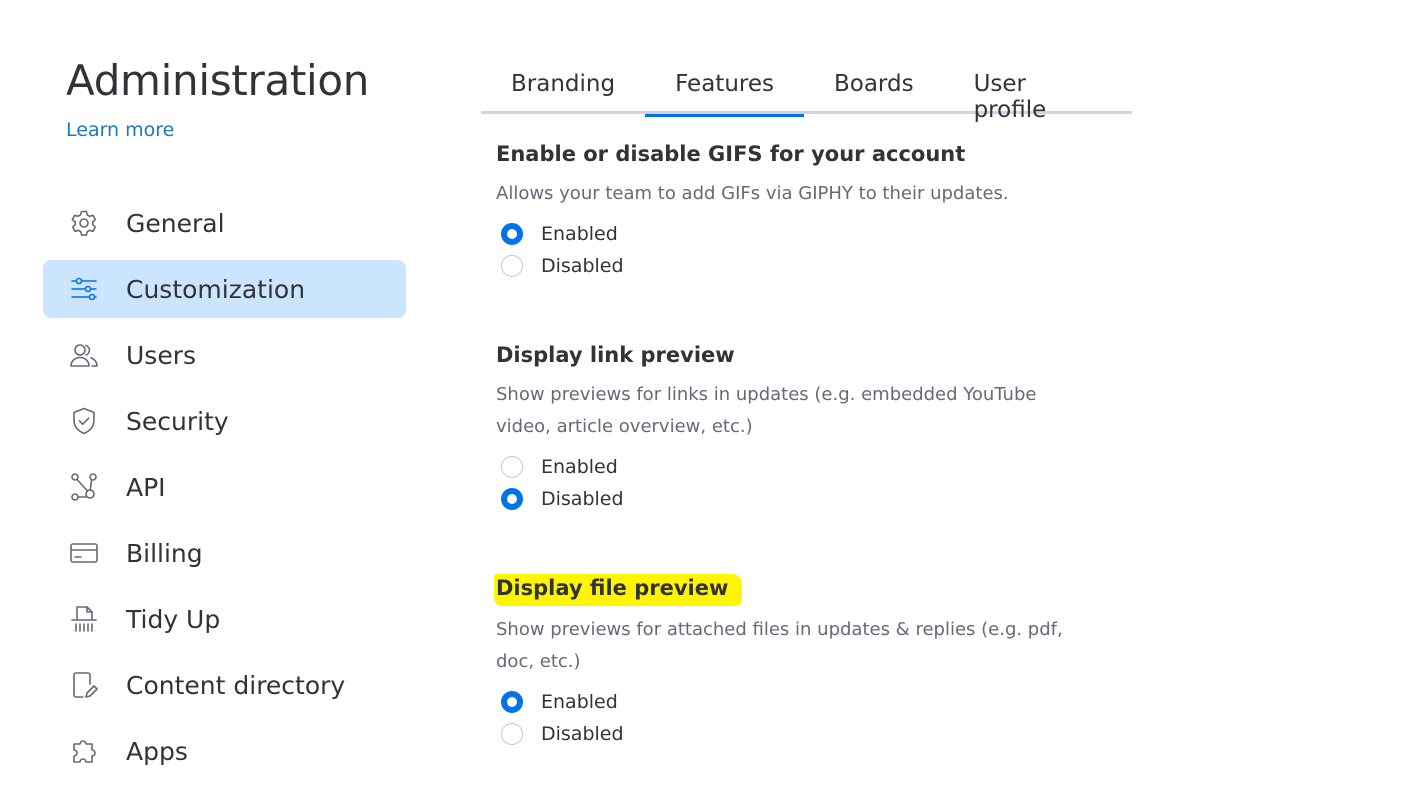 This screenshot has height=787, width=1405. I want to click on file-preview-disabled-option: Disabled, so click(808, 734).